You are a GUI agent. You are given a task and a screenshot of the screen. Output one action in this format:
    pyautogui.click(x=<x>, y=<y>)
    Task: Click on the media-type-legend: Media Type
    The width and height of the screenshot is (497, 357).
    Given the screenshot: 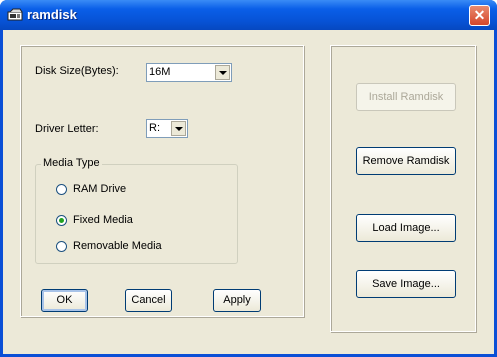 What is the action you would take?
    pyautogui.click(x=71, y=163)
    